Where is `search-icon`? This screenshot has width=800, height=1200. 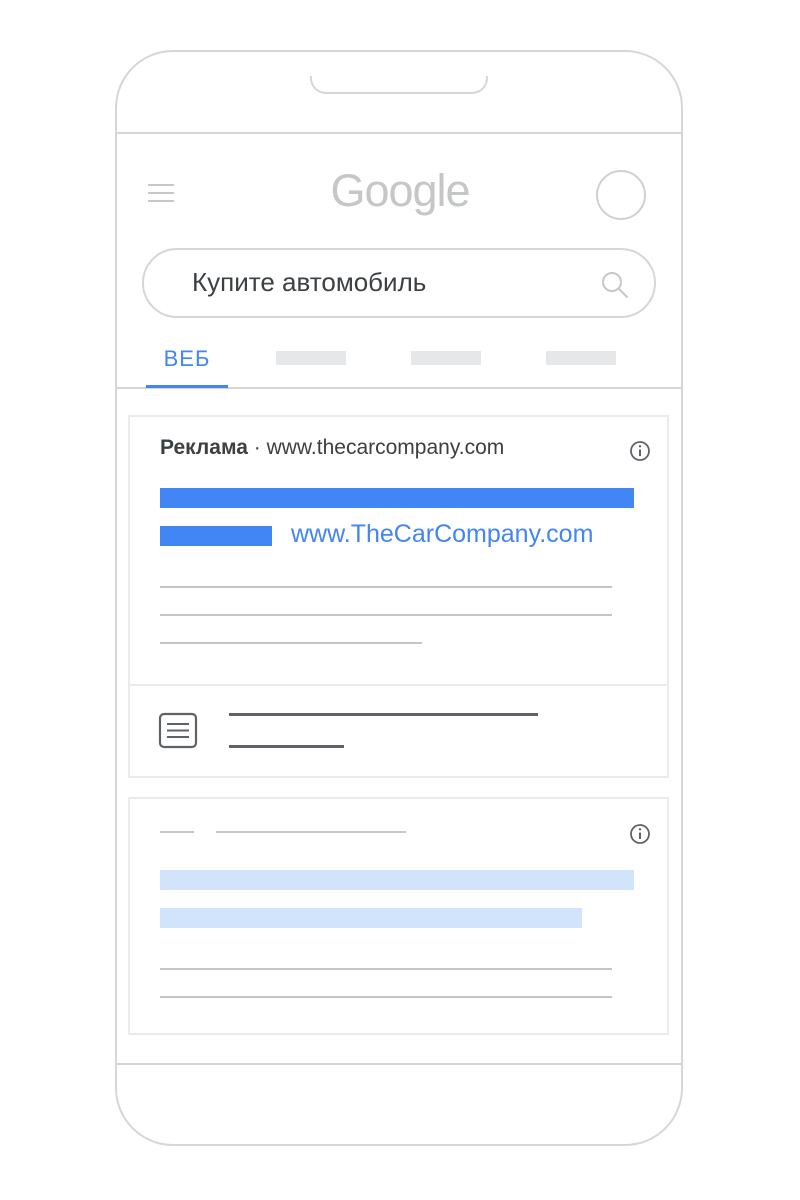
search-icon is located at coordinates (615, 285).